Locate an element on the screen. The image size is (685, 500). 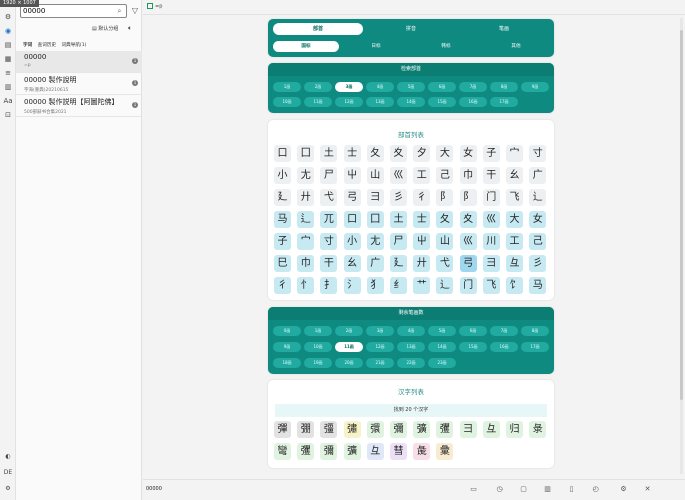
radical-cell: 彑 is located at coordinates (514, 263).